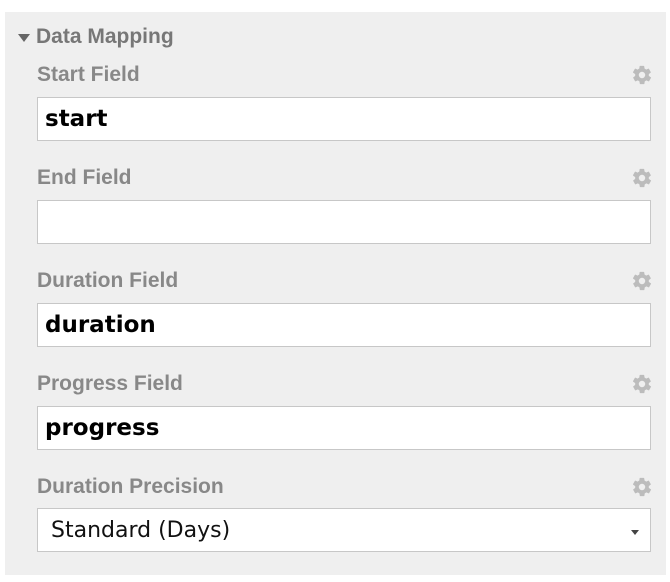 The height and width of the screenshot is (582, 670). Describe the element at coordinates (344, 428) in the screenshot. I see `progress-field-input` at that location.